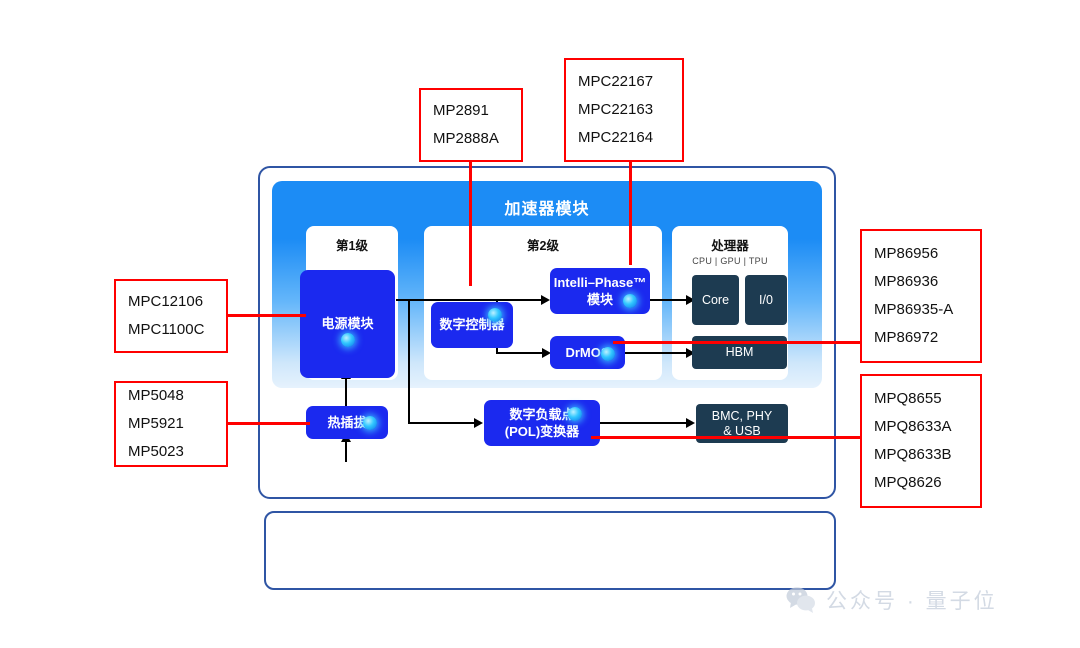 The width and height of the screenshot is (1080, 648). Describe the element at coordinates (800, 600) in the screenshot. I see `wechat-icon` at that location.